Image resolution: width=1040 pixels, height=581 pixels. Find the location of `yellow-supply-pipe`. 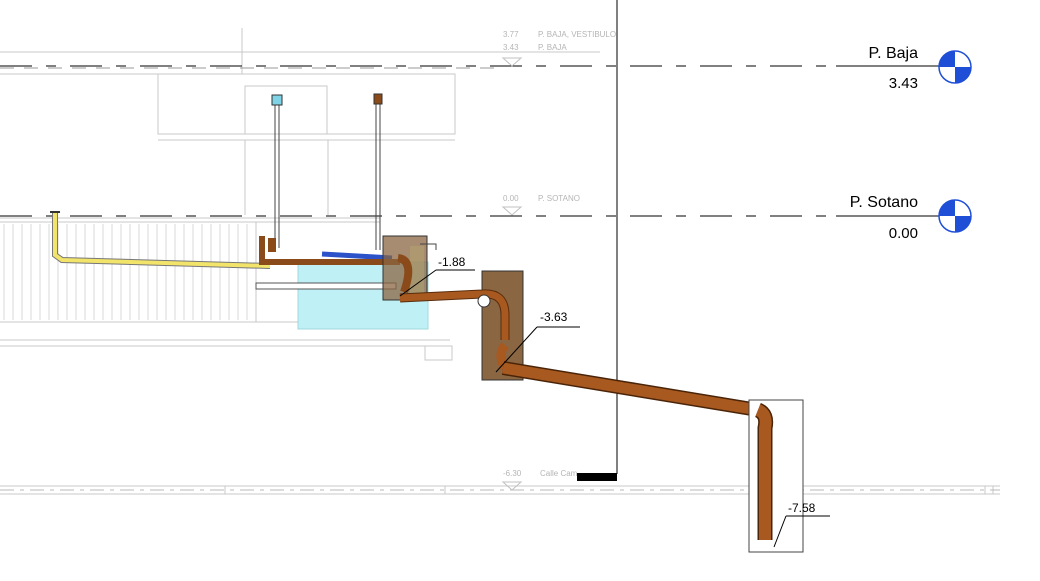

yellow-supply-pipe is located at coordinates (160, 240).